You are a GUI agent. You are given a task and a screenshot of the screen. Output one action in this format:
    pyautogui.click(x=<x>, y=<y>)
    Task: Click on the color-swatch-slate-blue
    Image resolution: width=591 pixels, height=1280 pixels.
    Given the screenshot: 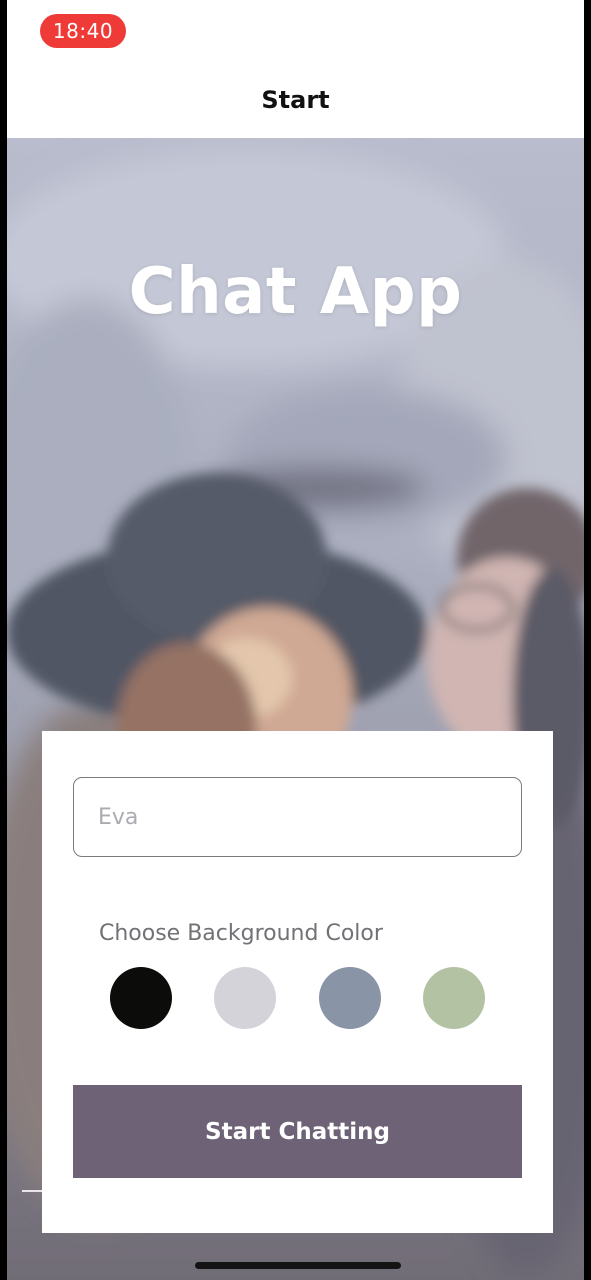 What is the action you would take?
    pyautogui.click(x=350, y=998)
    